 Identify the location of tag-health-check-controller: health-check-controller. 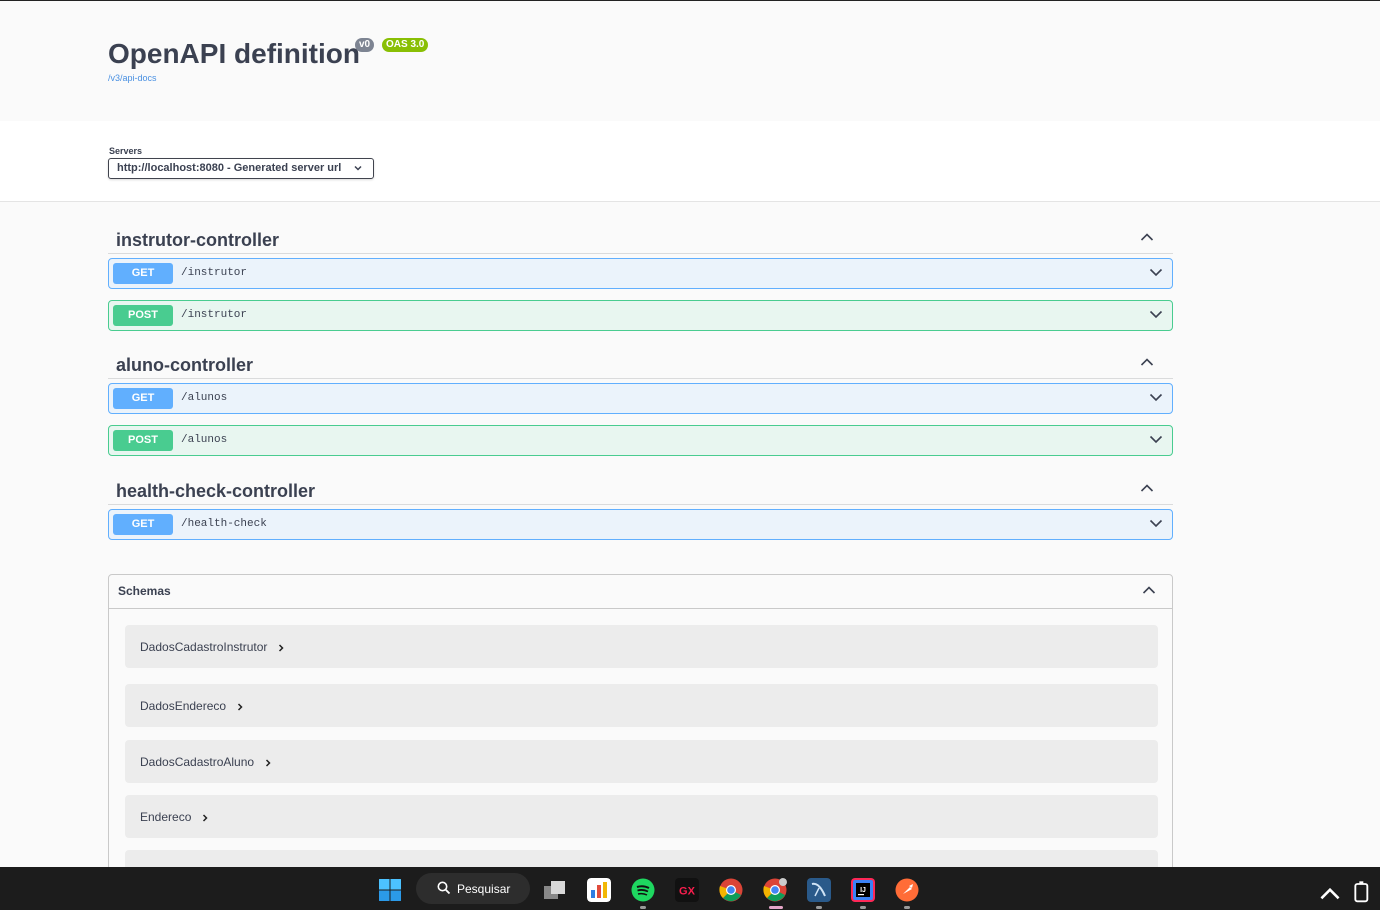
(640, 488).